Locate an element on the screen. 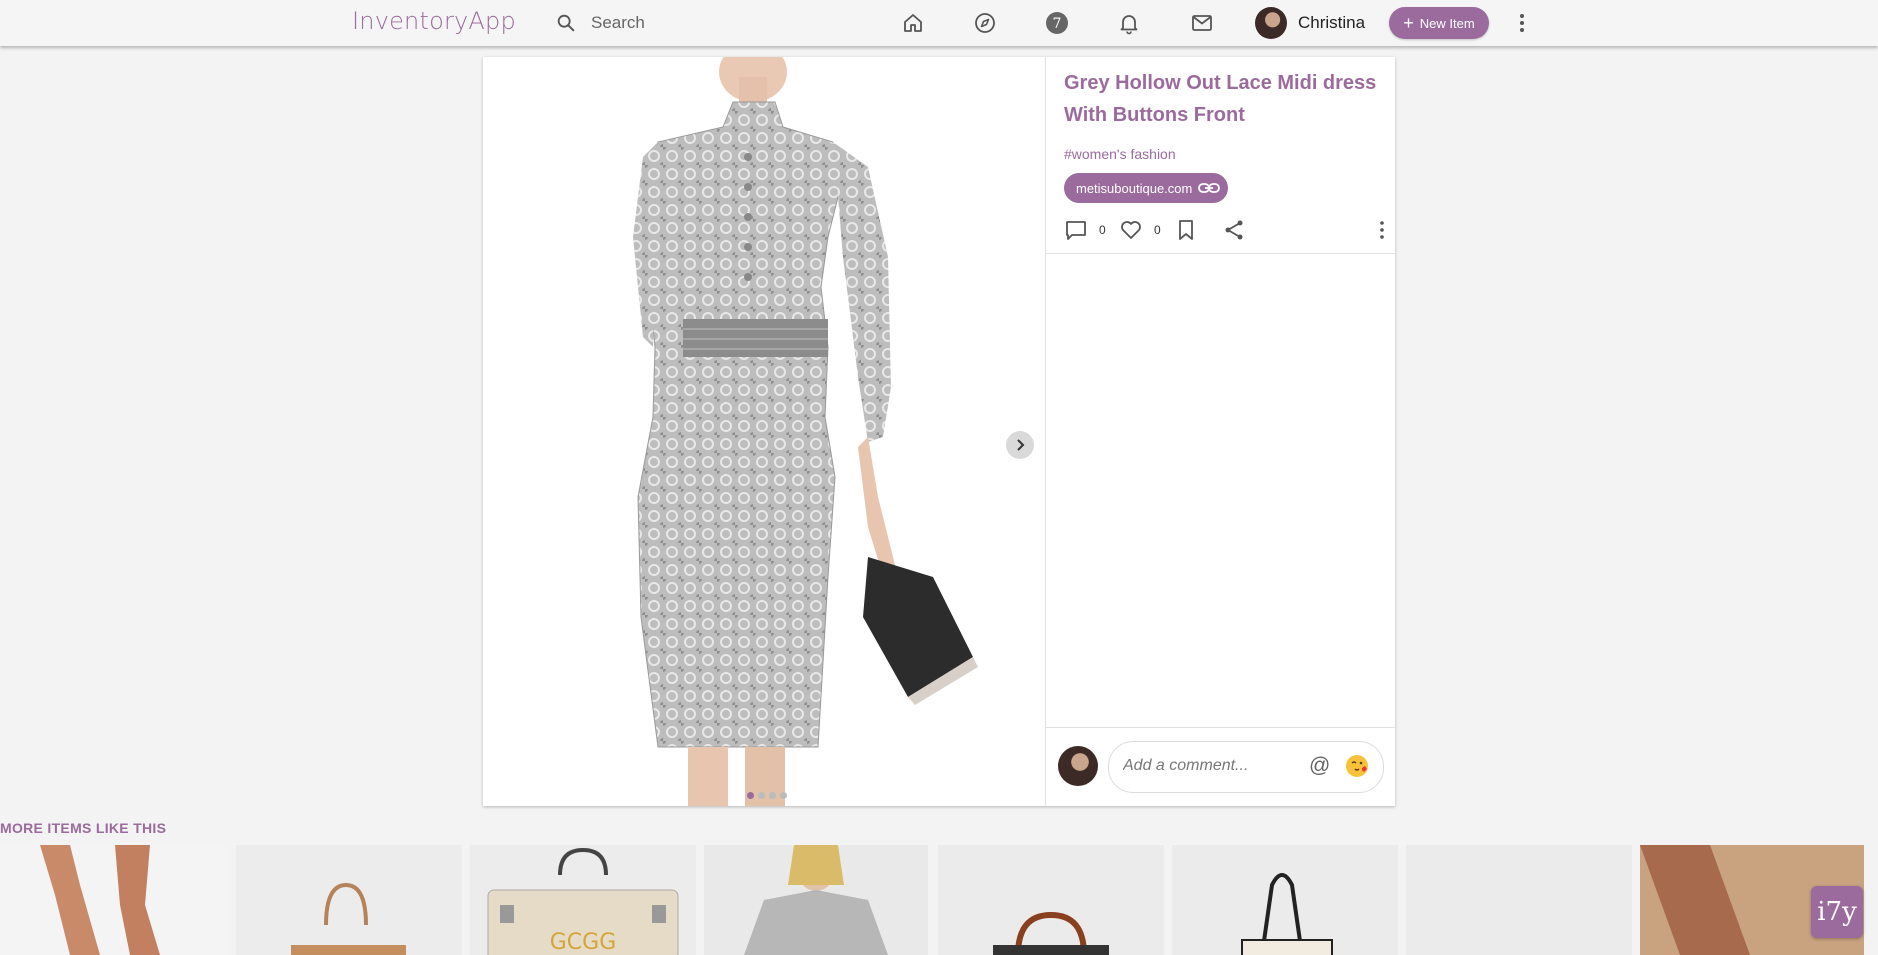 The width and height of the screenshot is (1878, 955). item-actions: 0 0 is located at coordinates (1229, 230).